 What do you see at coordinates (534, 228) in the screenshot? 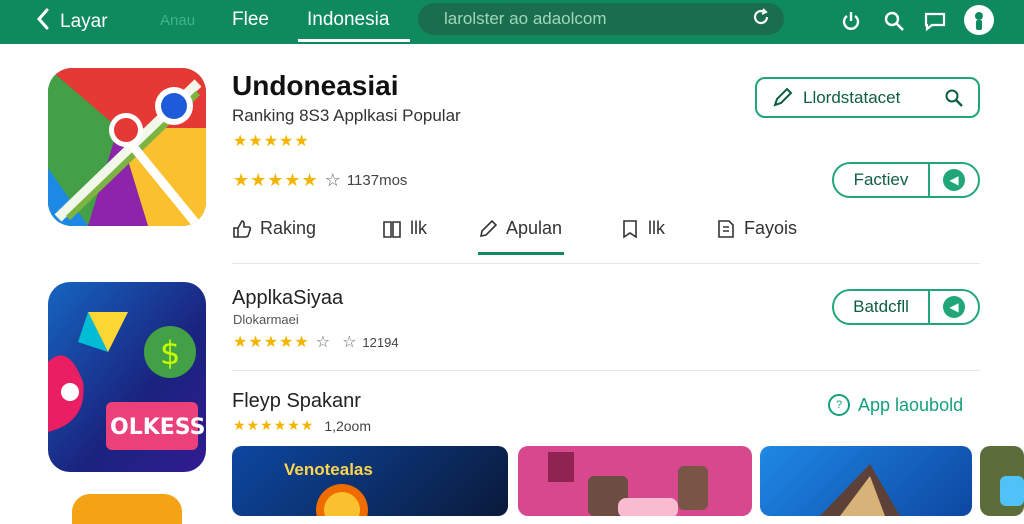
I see `tab-label: Apulan` at bounding box center [534, 228].